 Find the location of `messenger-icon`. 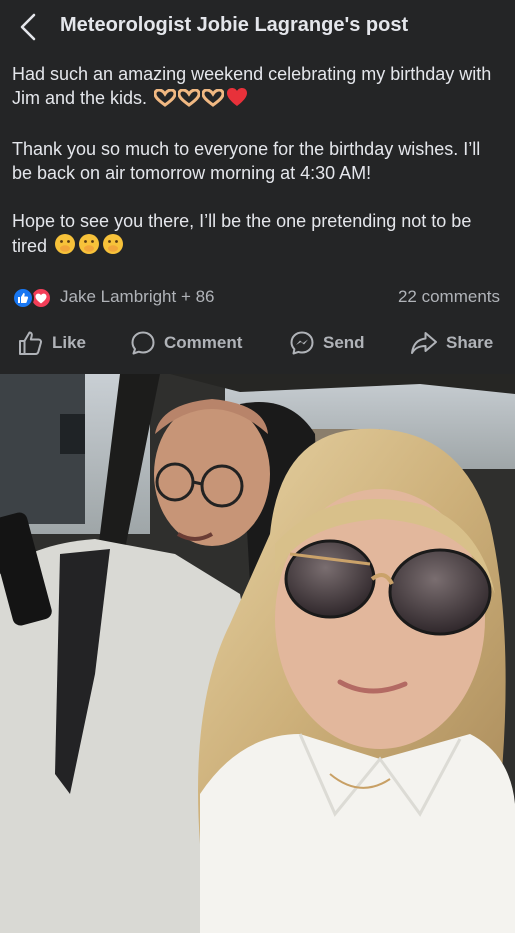

messenger-icon is located at coordinates (302, 343).